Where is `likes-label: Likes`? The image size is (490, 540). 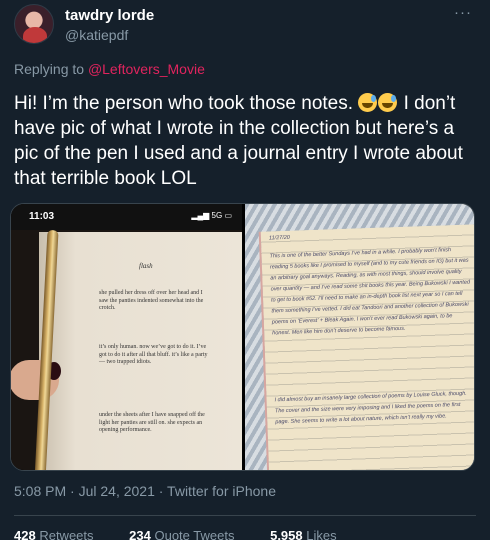 likes-label: Likes is located at coordinates (321, 534).